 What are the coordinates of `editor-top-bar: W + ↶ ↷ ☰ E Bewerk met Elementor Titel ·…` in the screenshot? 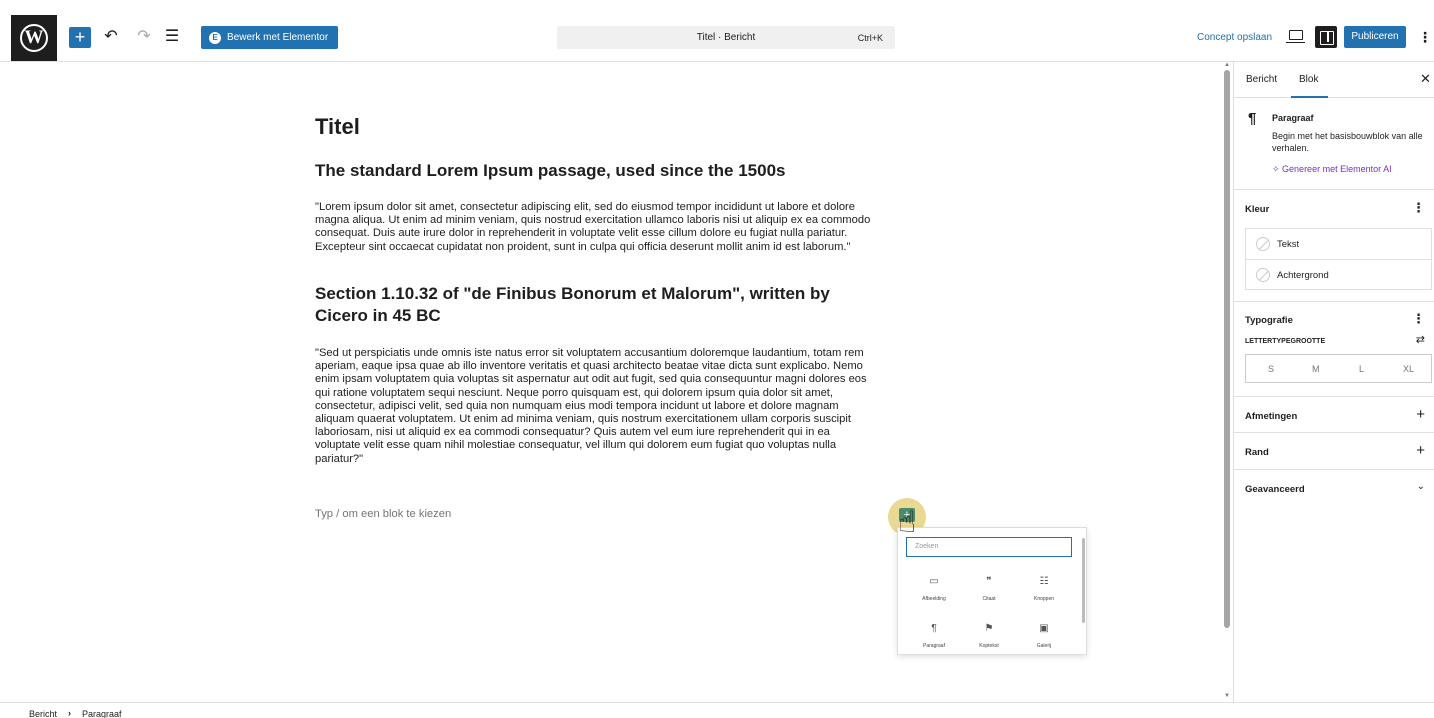 It's located at (717, 31).